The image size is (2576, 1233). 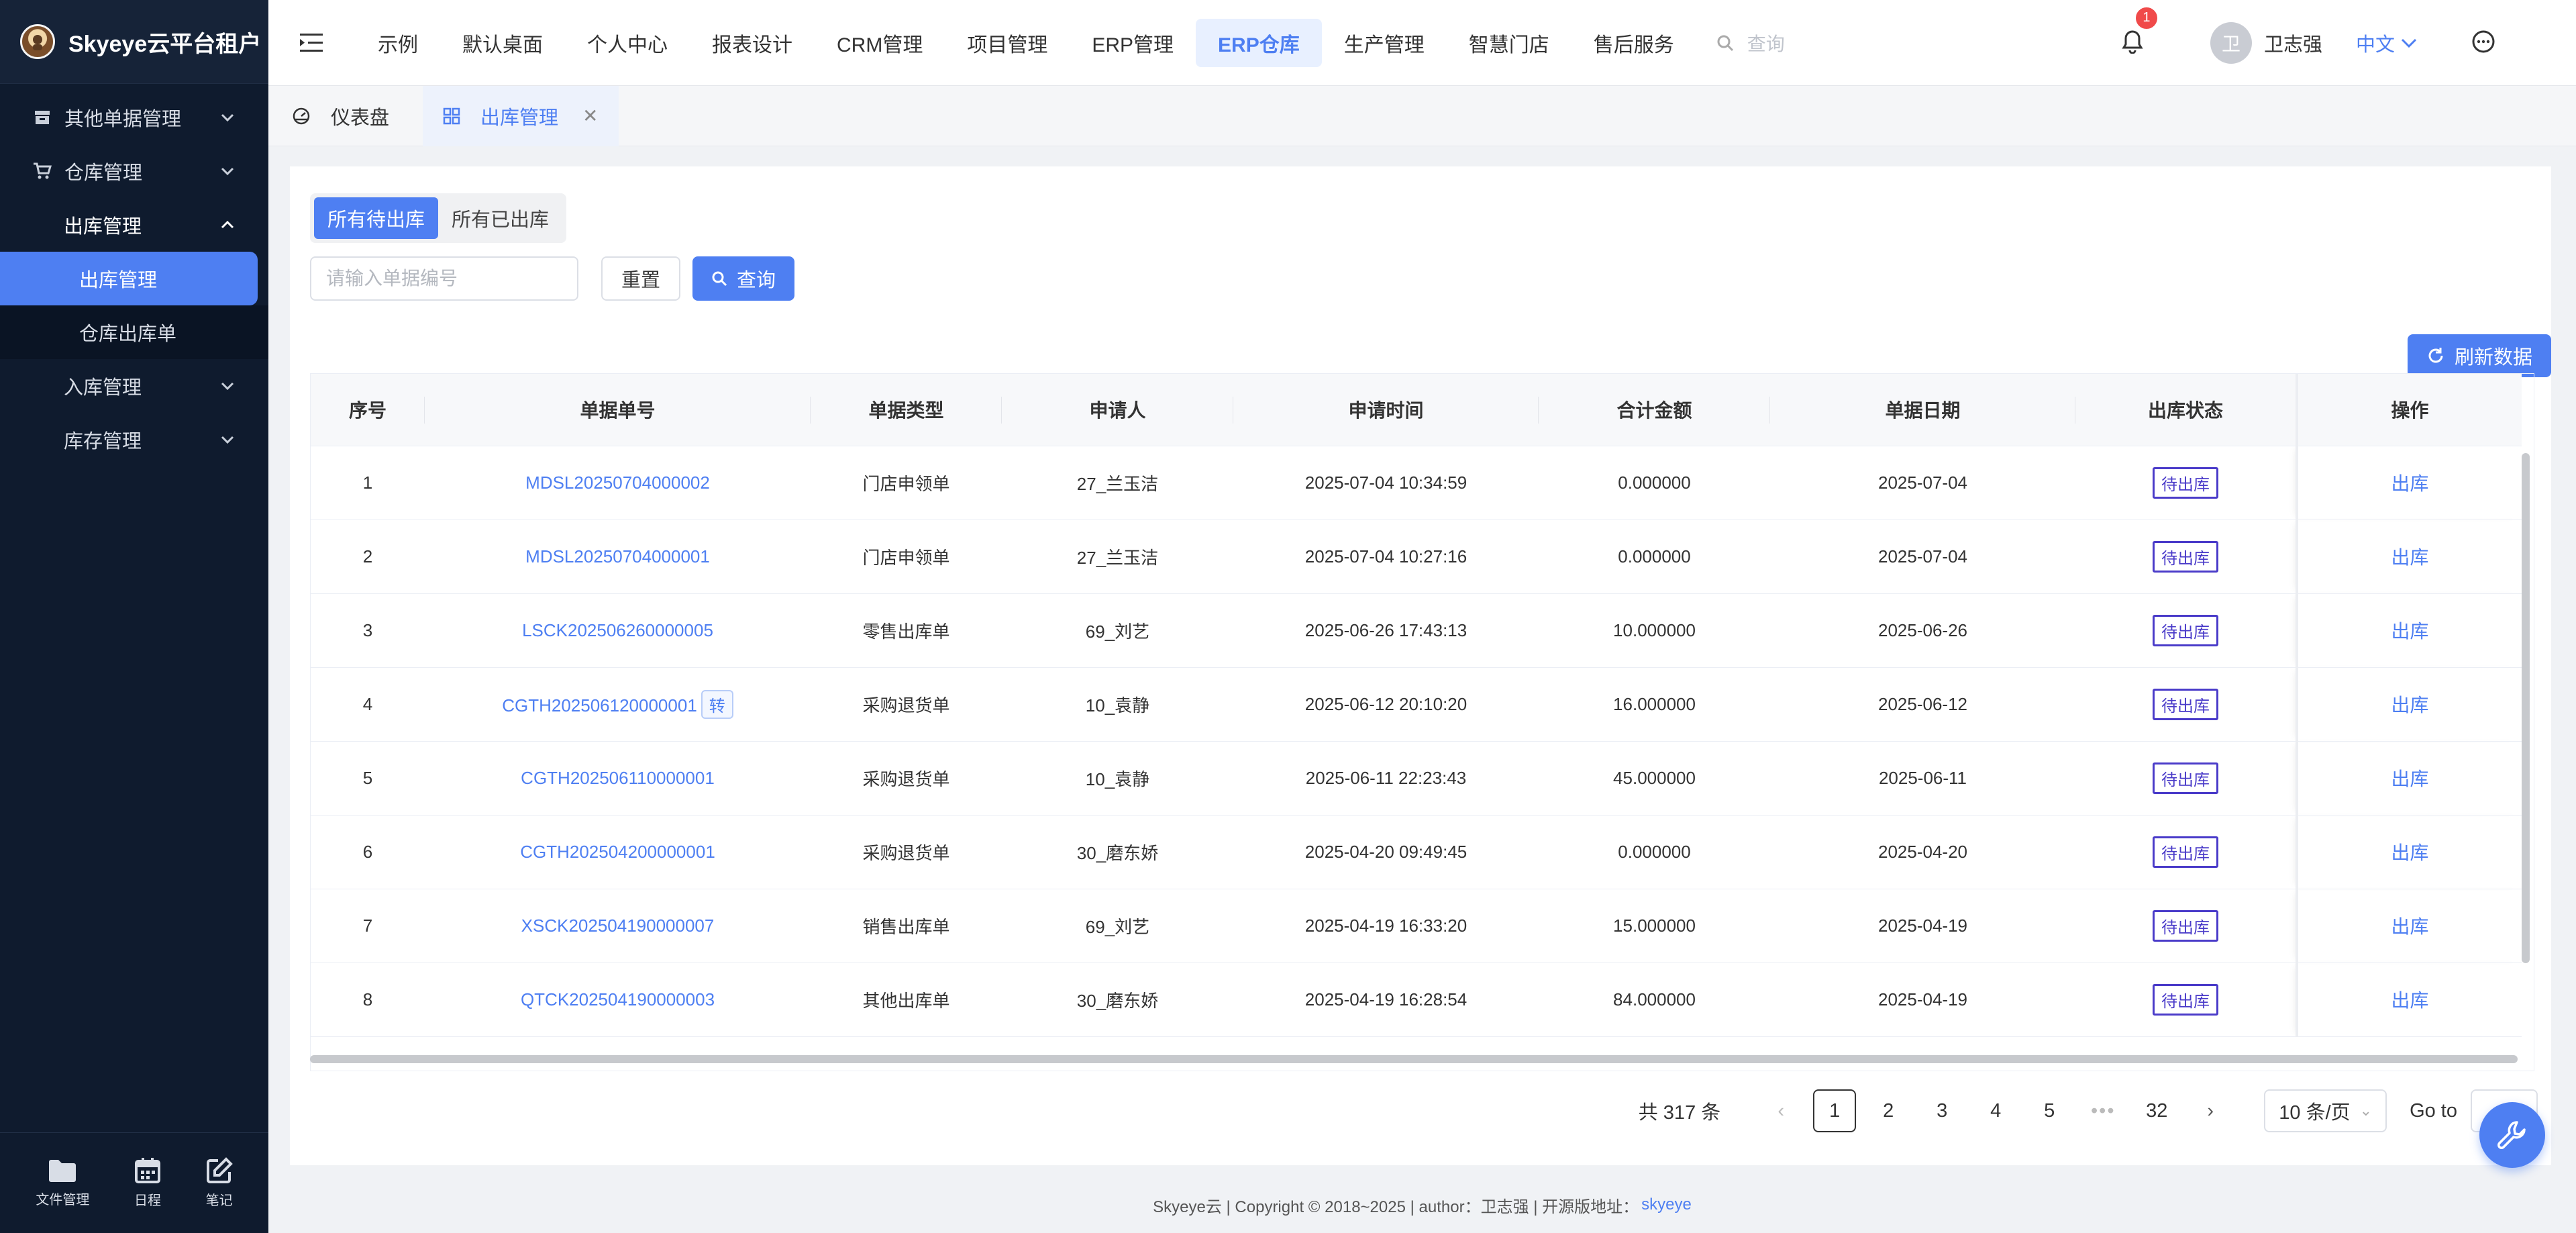 I want to click on sidebar-bottom-bar: 文件管理 日程 笔记, so click(x=134, y=1182).